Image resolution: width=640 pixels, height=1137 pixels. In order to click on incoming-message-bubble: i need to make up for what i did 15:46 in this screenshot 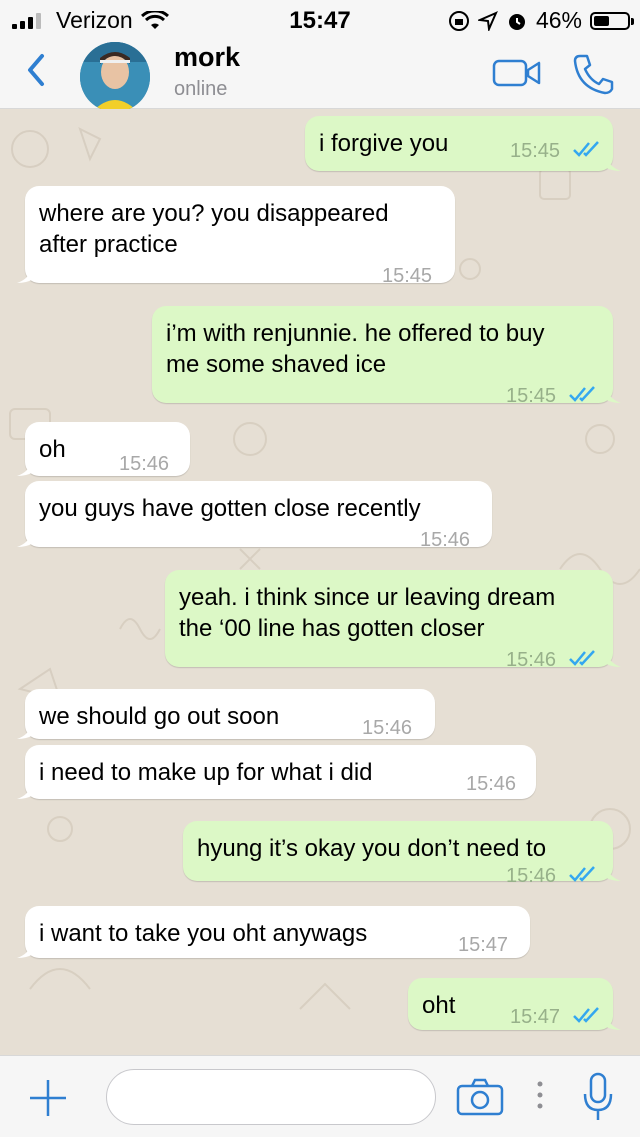, I will do `click(276, 772)`.